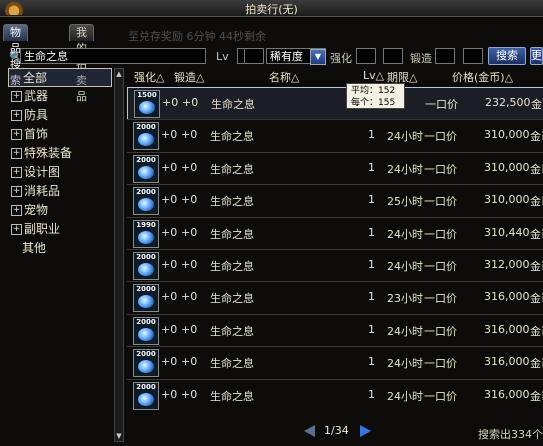  Describe the element at coordinates (507, 232) in the screenshot. I see `price-cell: 310,440` at that location.